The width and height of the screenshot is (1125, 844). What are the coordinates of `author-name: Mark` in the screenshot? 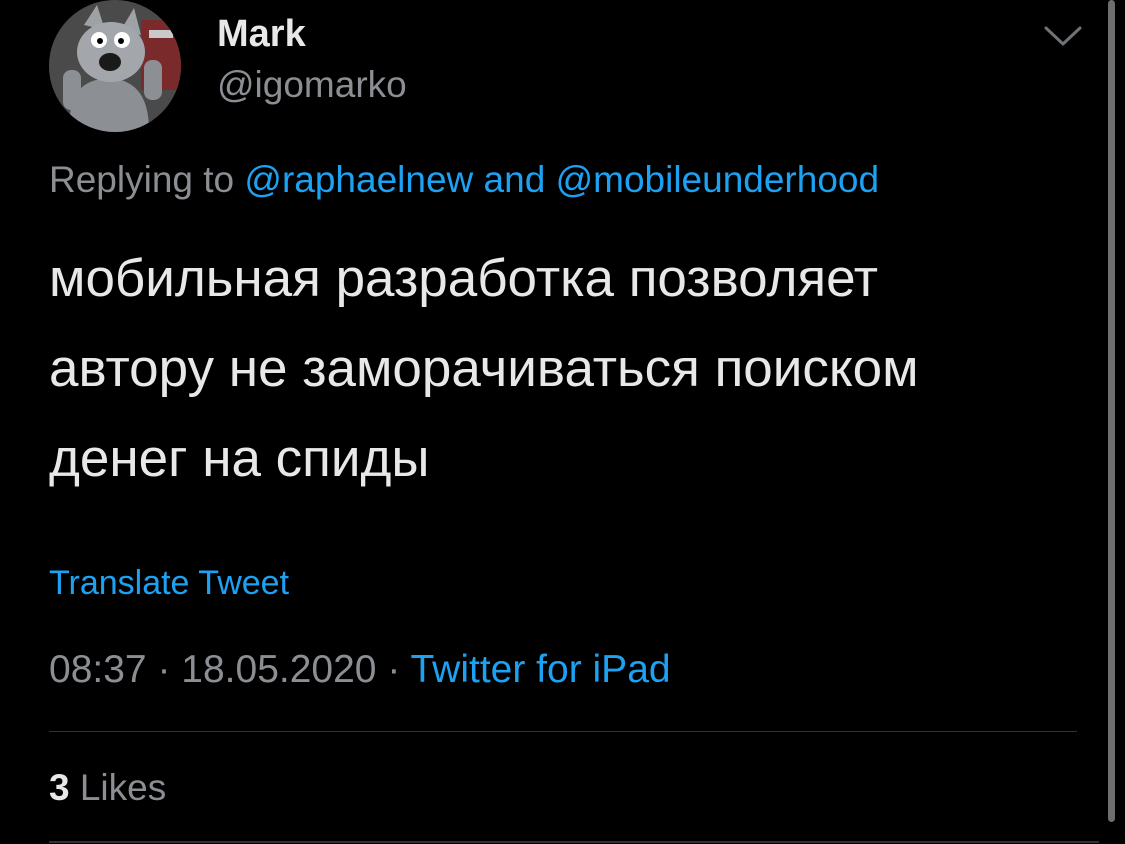 It's located at (261, 34).